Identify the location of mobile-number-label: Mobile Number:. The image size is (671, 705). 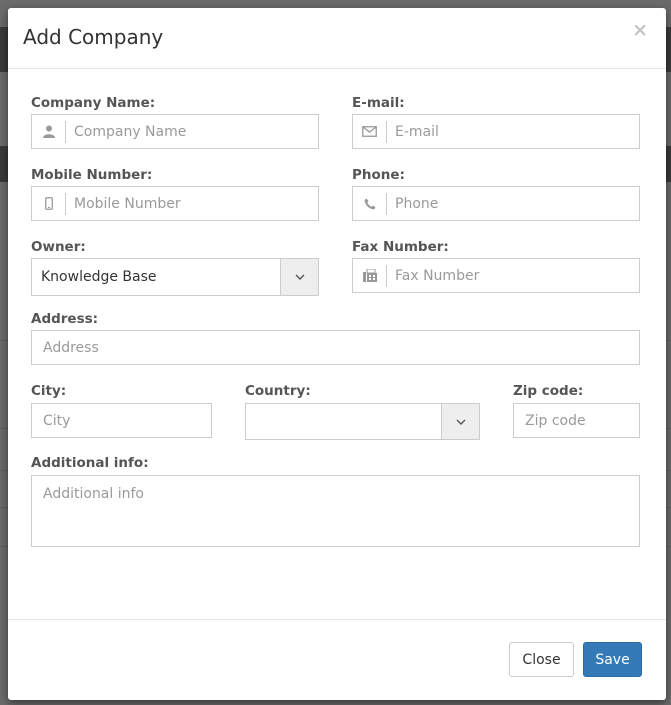
(92, 175).